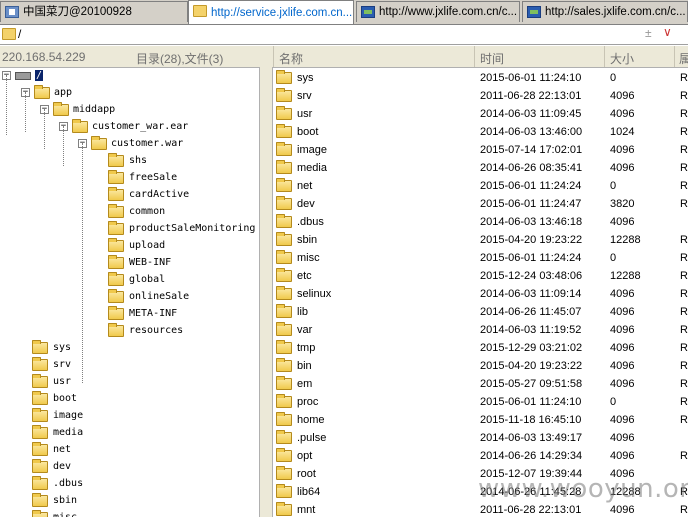 The image size is (688, 517). Describe the element at coordinates (308, 258) in the screenshot. I see `file-name: misc` at that location.